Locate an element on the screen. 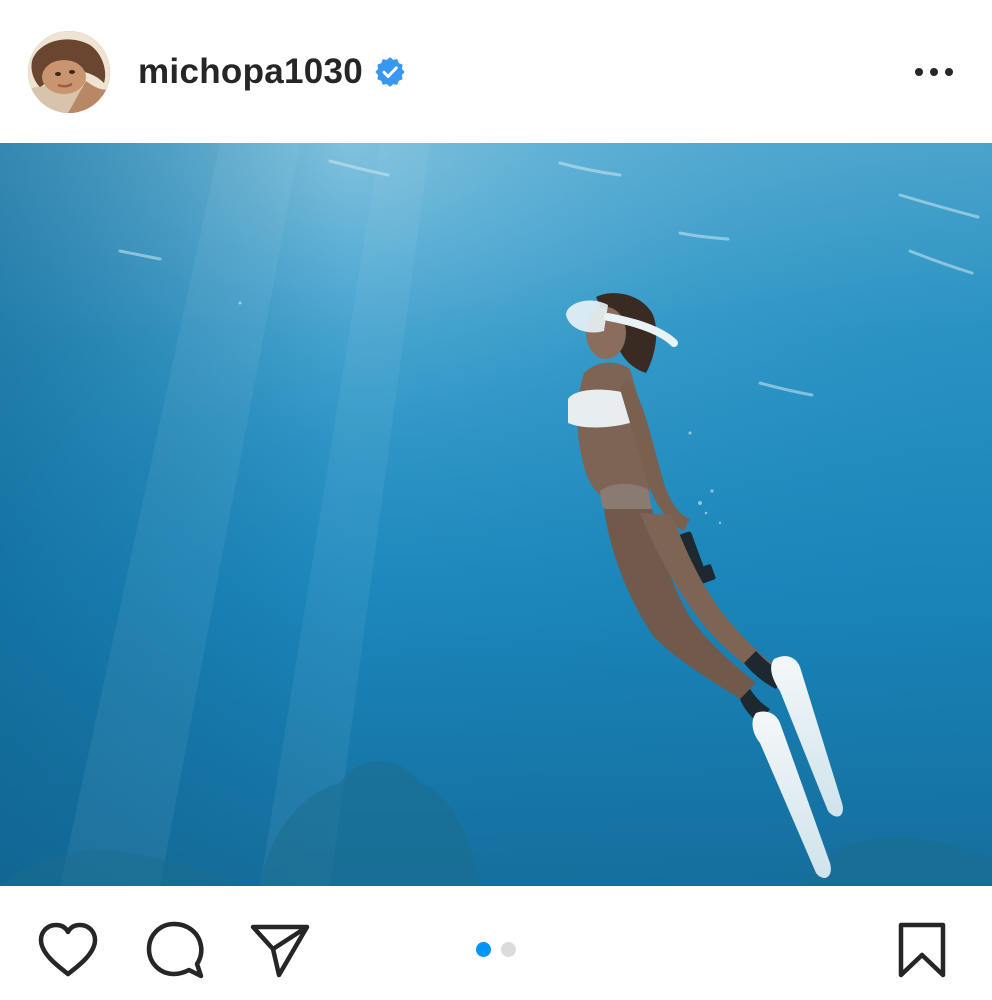  post-header: michopa1030 is located at coordinates (496, 71).